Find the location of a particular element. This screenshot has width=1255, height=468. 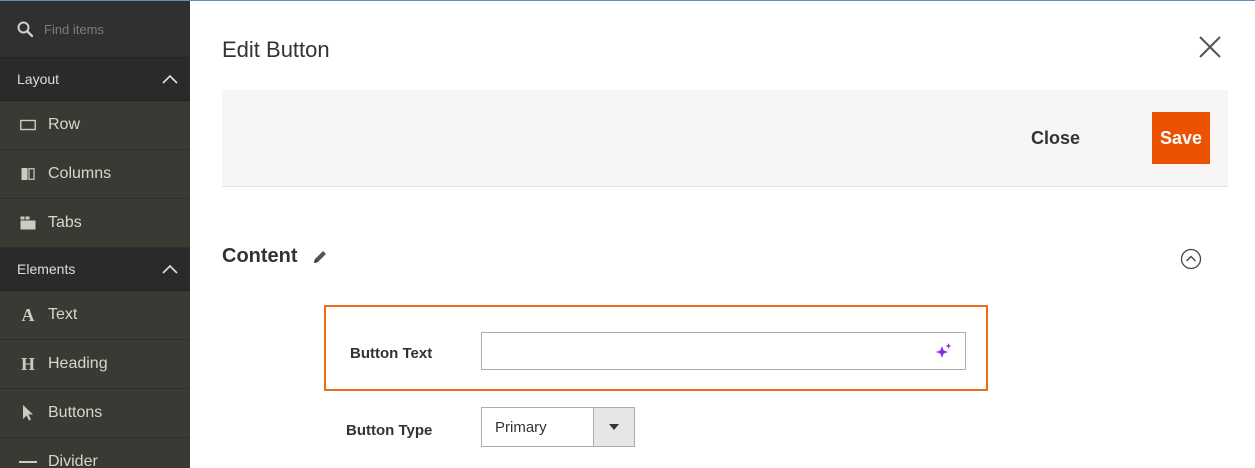

close-icon is located at coordinates (1210, 47).